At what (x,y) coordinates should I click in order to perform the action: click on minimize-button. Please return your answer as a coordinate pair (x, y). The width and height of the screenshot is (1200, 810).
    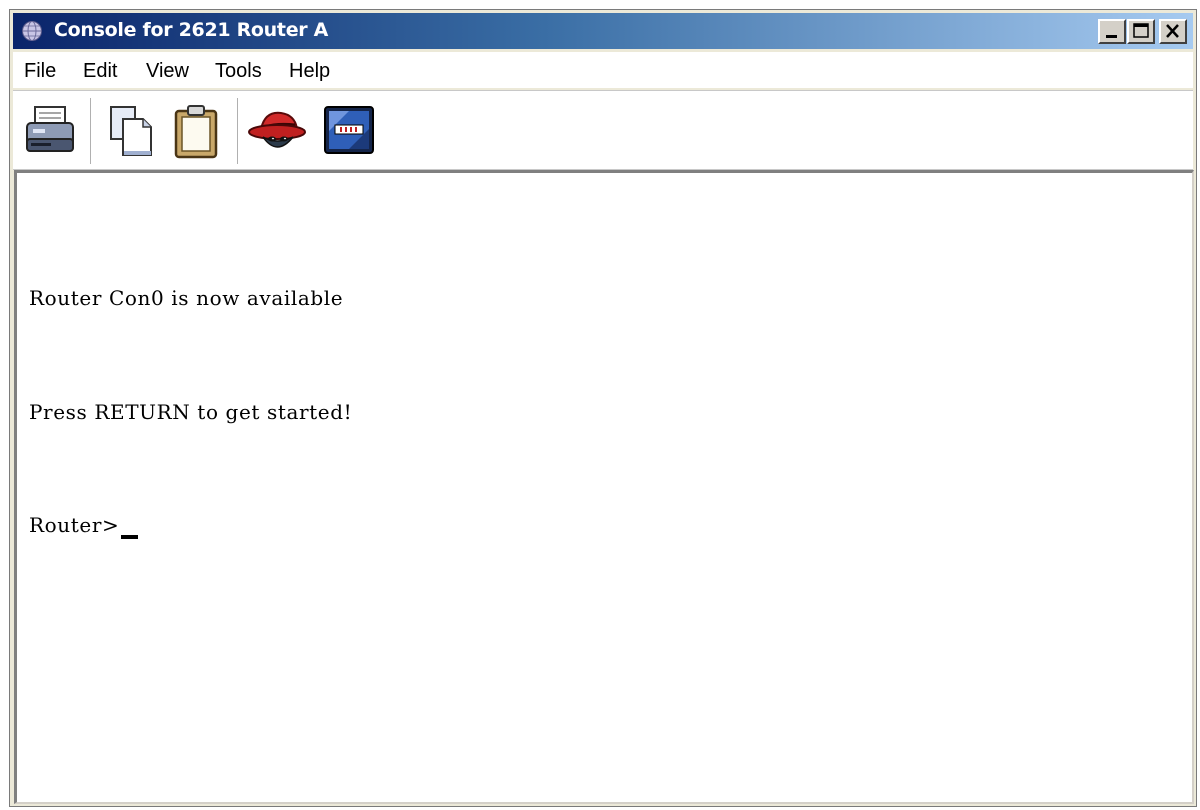
    Looking at the image, I should click on (1112, 31).